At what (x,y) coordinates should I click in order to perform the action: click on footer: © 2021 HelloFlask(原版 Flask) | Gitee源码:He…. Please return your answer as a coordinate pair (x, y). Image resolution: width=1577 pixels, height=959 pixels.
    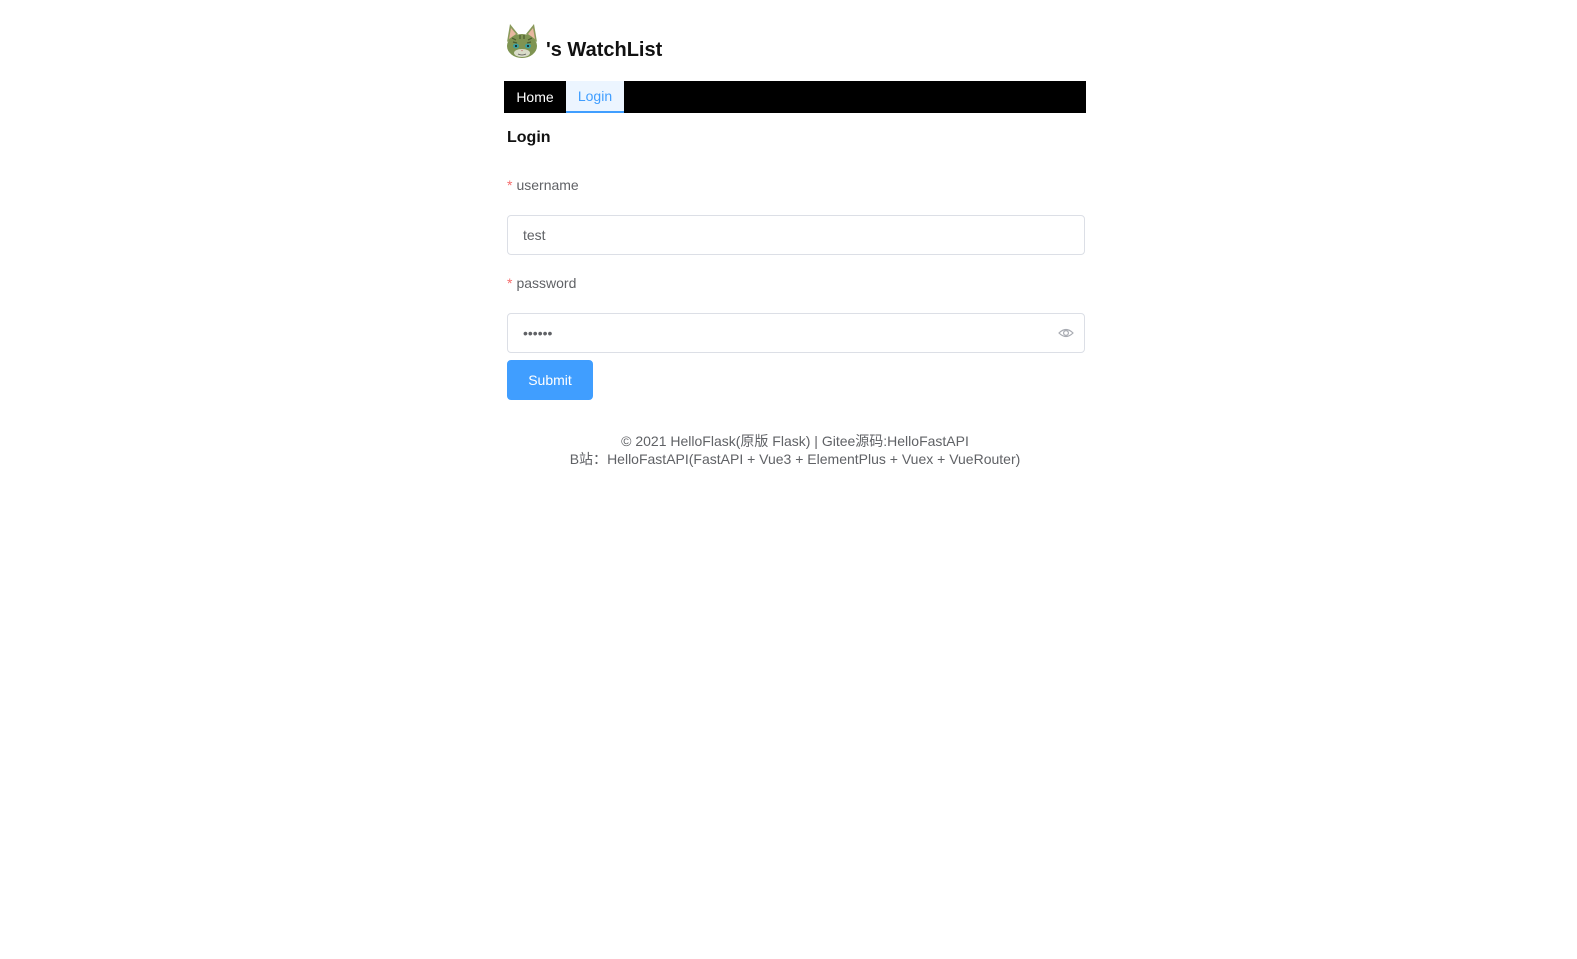
    Looking at the image, I should click on (795, 450).